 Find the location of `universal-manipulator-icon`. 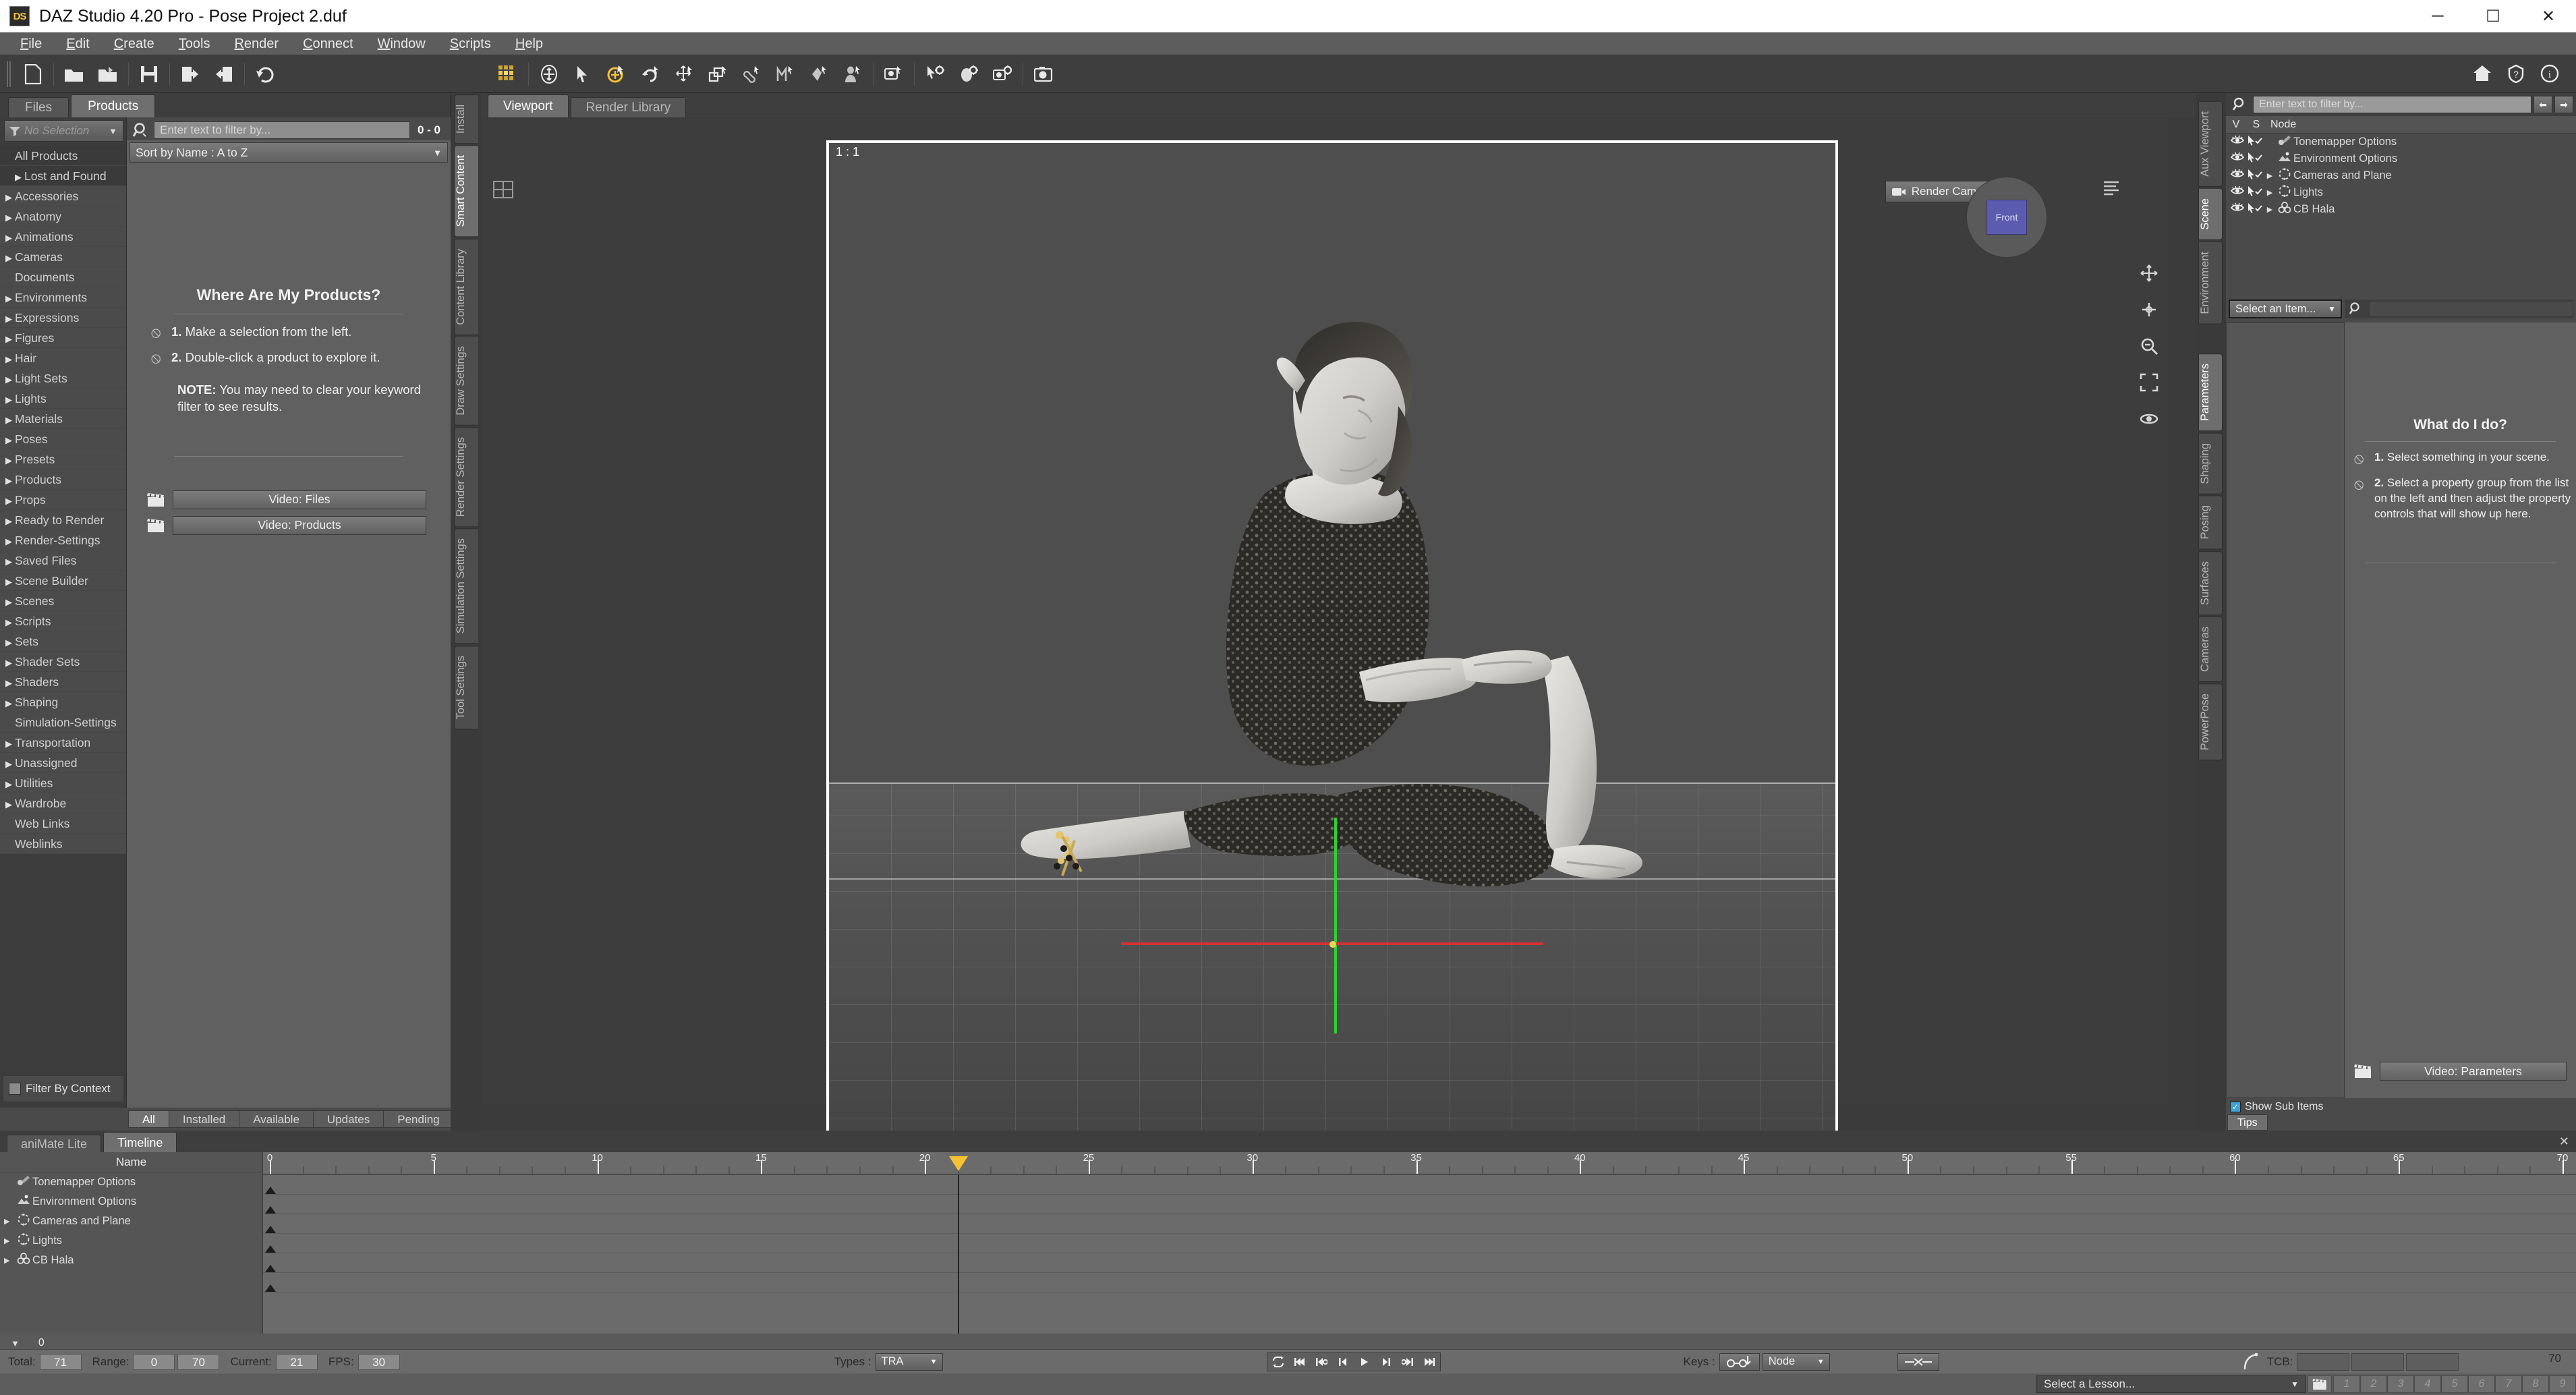

universal-manipulator-icon is located at coordinates (549, 74).